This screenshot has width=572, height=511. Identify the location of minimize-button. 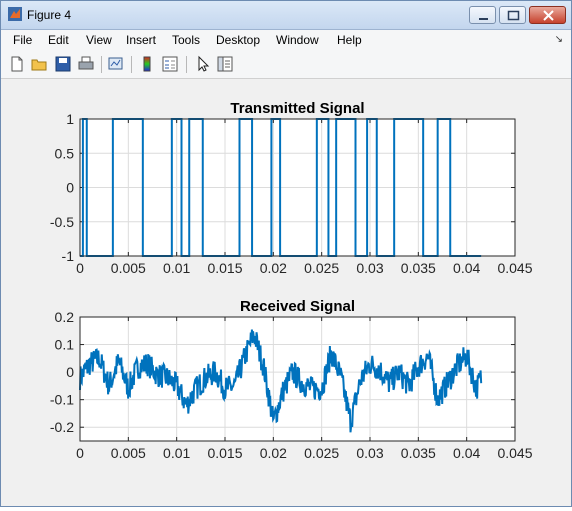
(482, 15).